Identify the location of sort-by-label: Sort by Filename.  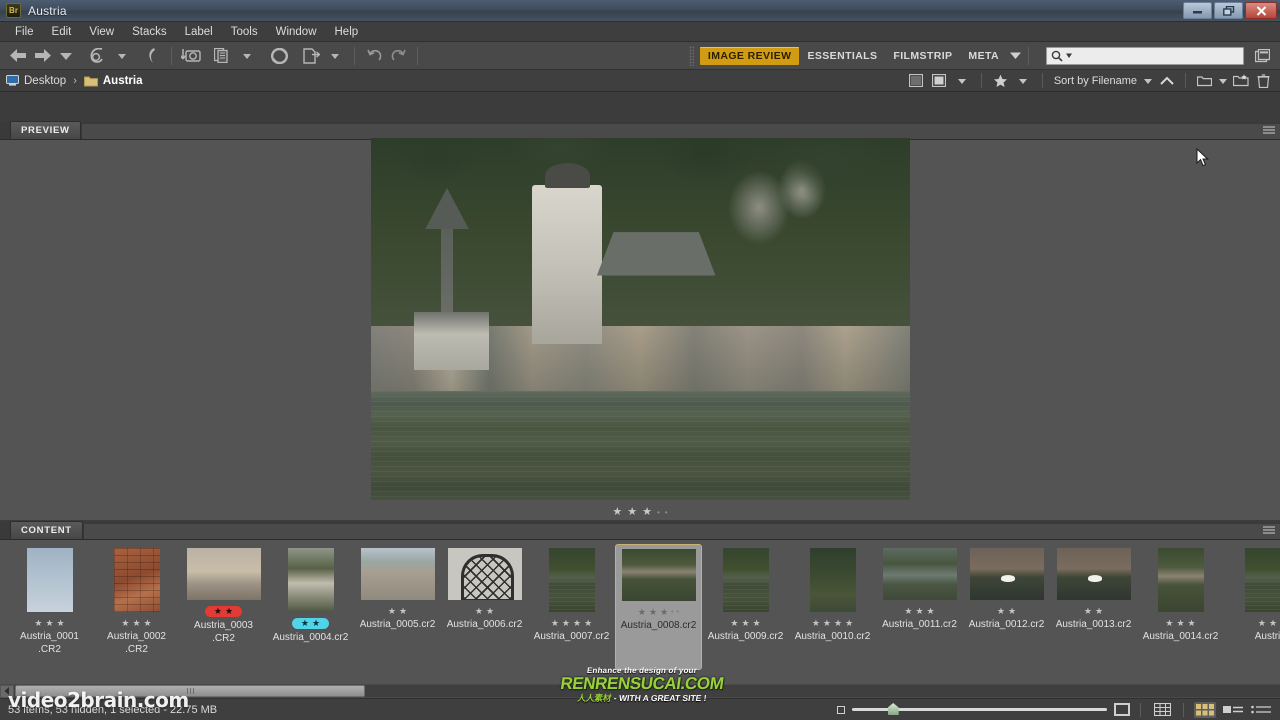
(1095, 81).